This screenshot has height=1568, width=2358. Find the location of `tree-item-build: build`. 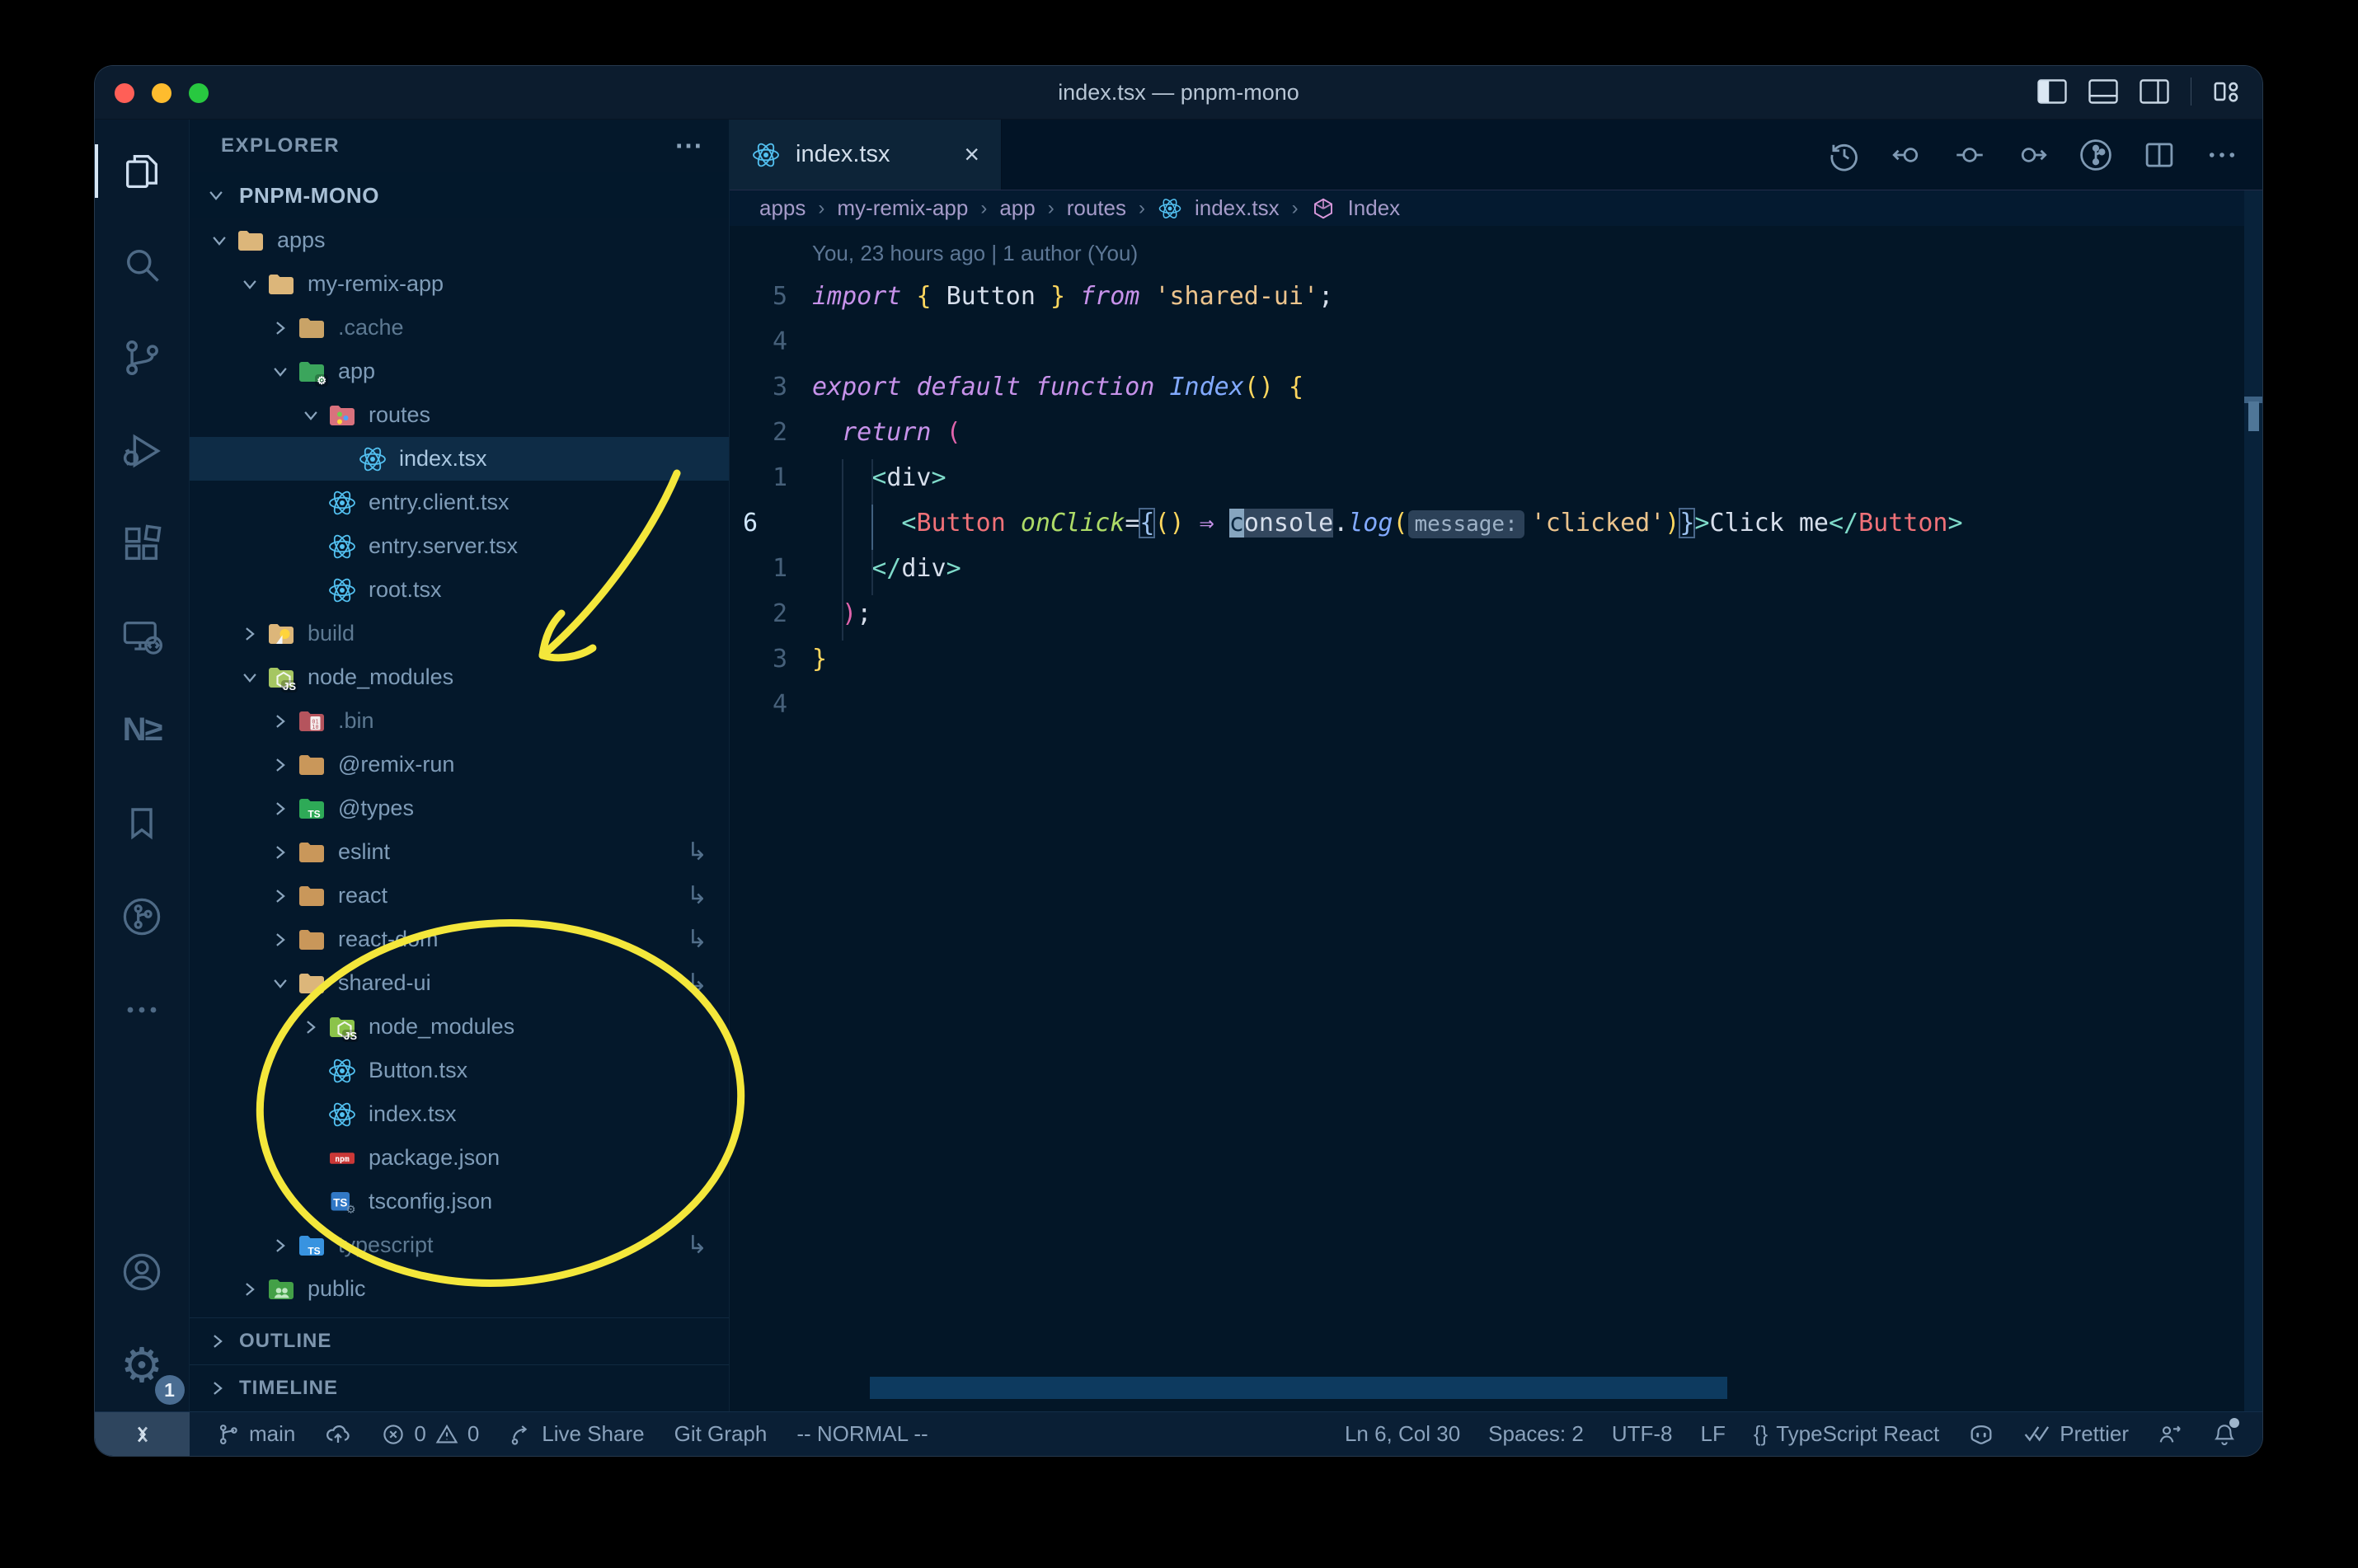

tree-item-build: build is located at coordinates (459, 633).